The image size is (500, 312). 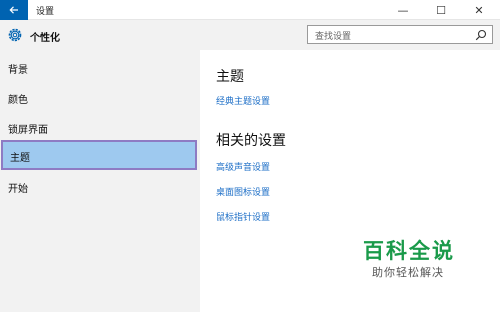 I want to click on mouse-pointer-settings-link: 鼠标指针设置, so click(x=243, y=216).